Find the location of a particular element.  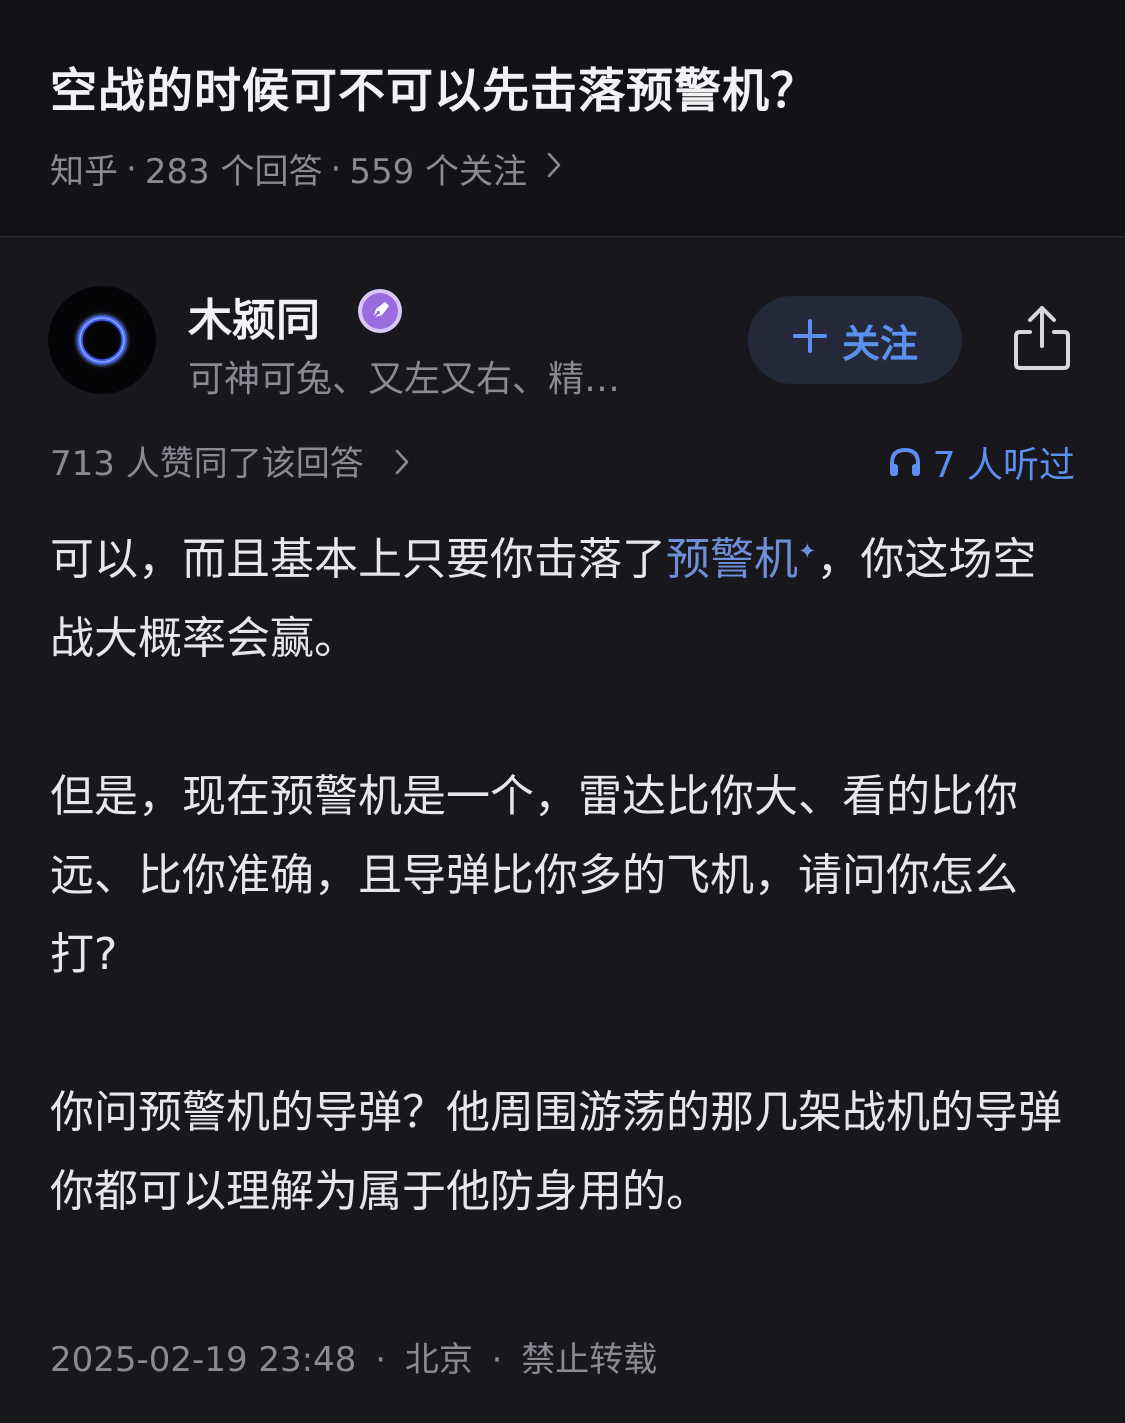

upvote-summary: 713 人赞同了该回答 is located at coordinates (229, 460).